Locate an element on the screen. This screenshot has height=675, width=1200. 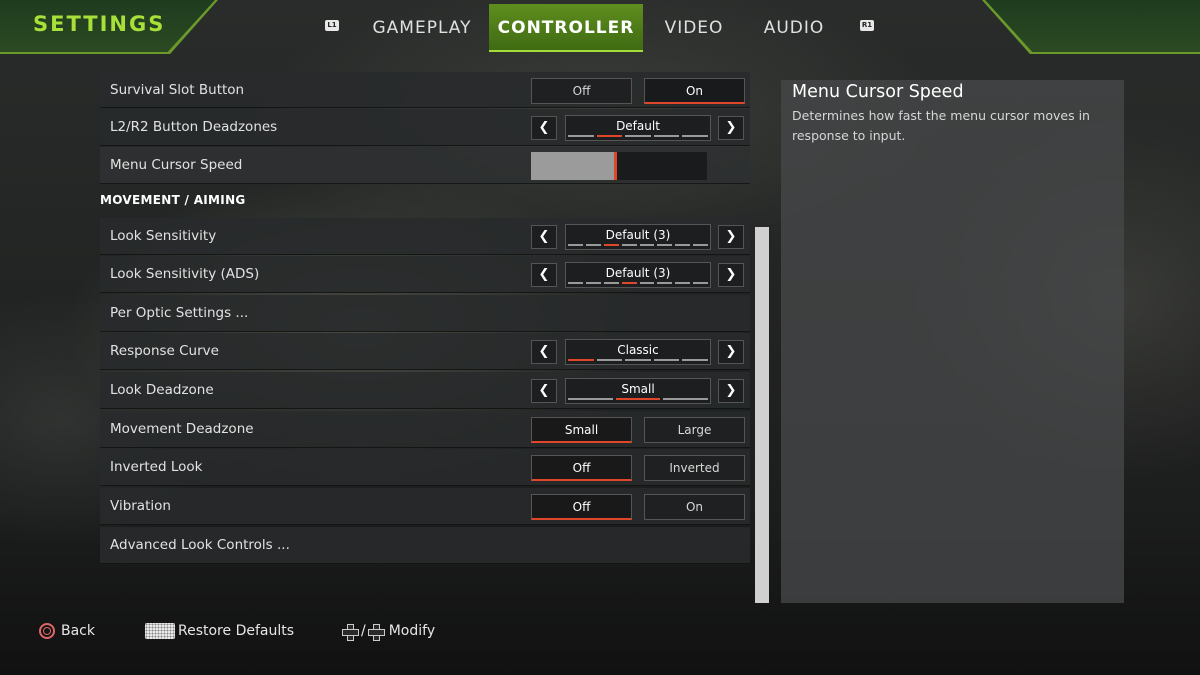
deadzones-selector: Default is located at coordinates (638, 128).